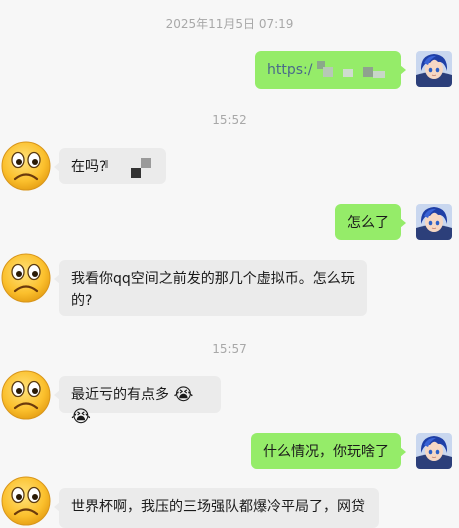  I want to click on message-bubble: 我看你qq空间之前发的那几个虚拟币。怎么玩的?, so click(210, 288).